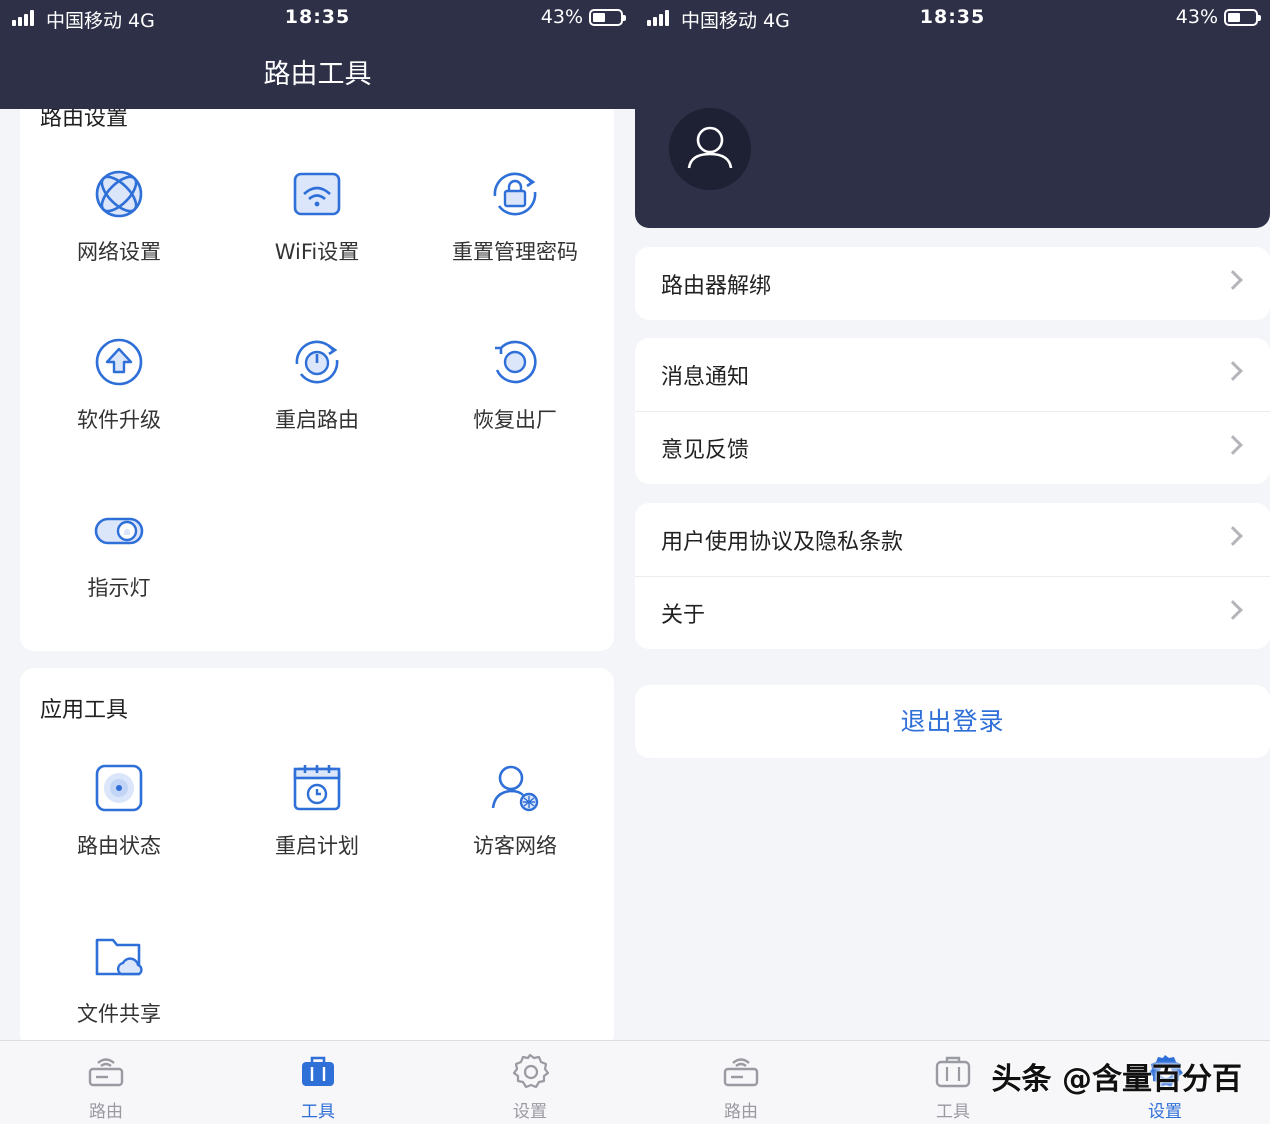 The image size is (1270, 1124). Describe the element at coordinates (119, 846) in the screenshot. I see `tool-label: 路由状态` at that location.